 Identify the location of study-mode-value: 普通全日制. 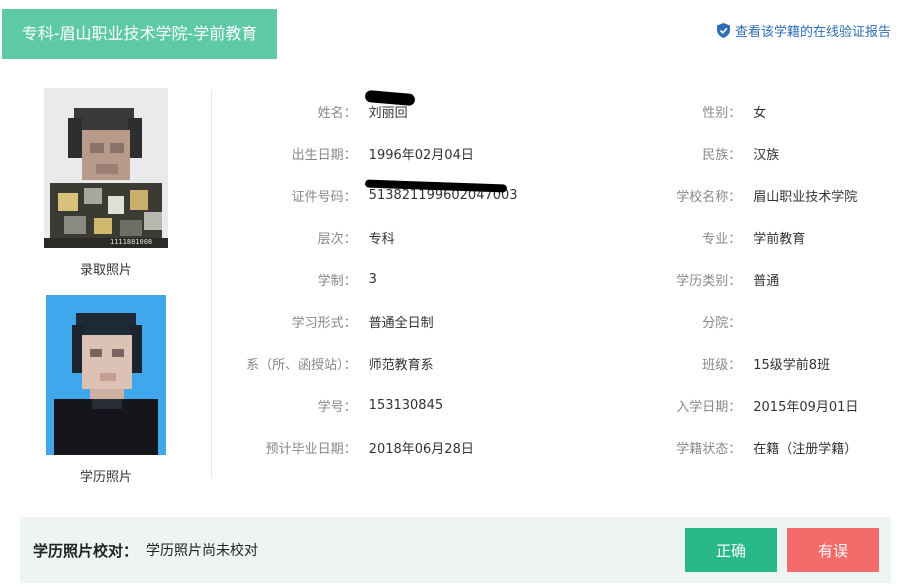
(401, 323).